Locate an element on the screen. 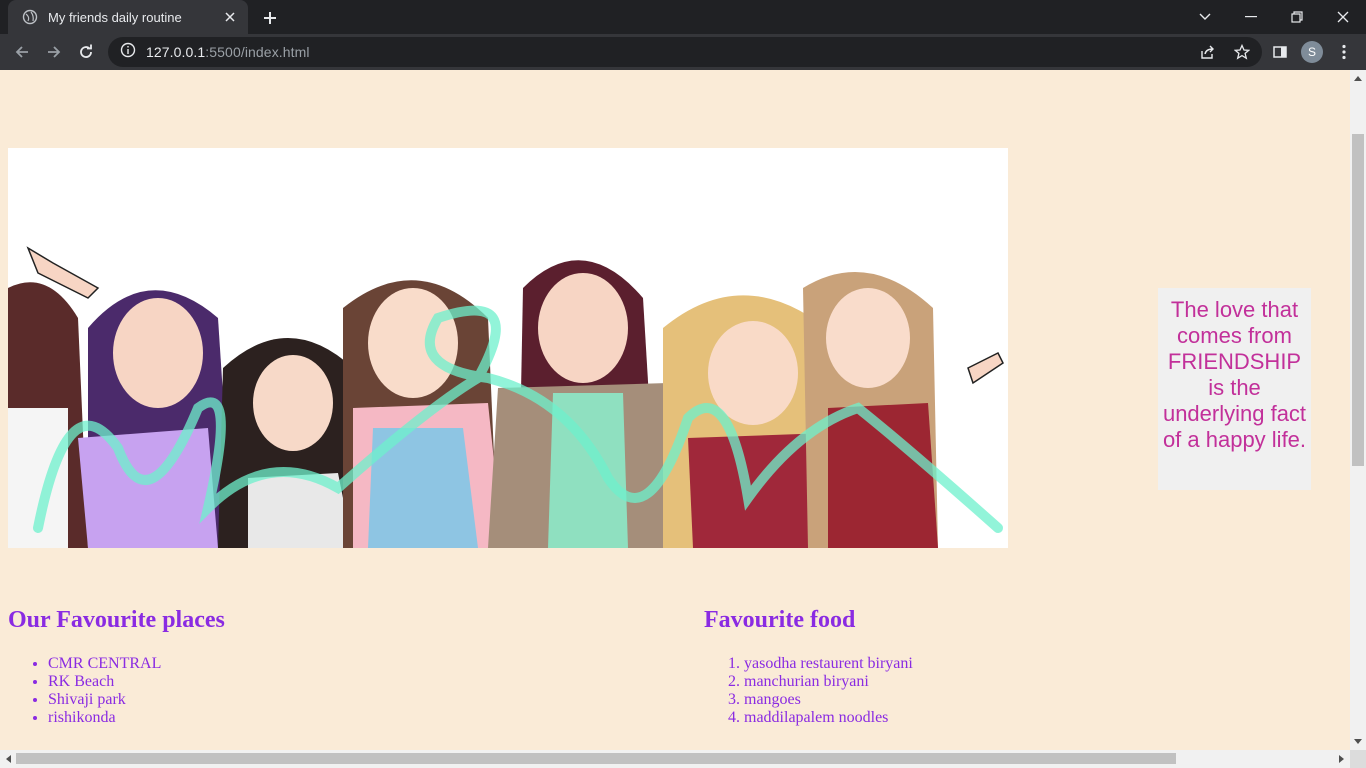  url-path: :5500/index.html is located at coordinates (257, 52).